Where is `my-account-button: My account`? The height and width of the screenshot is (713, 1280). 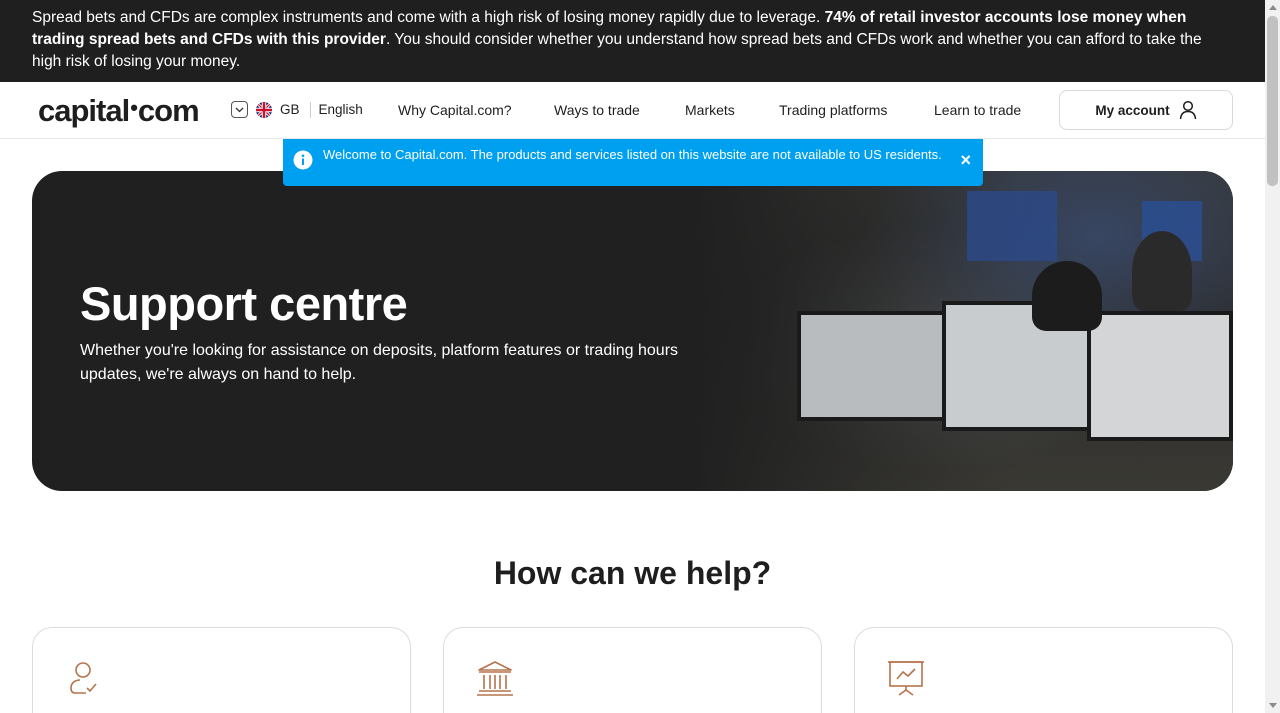 my-account-button: My account is located at coordinates (1146, 110).